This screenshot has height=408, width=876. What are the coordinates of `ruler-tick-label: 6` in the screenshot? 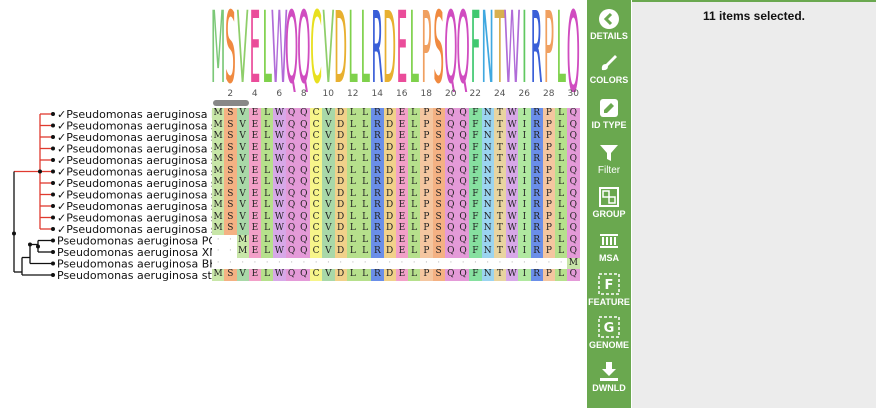 It's located at (279, 94).